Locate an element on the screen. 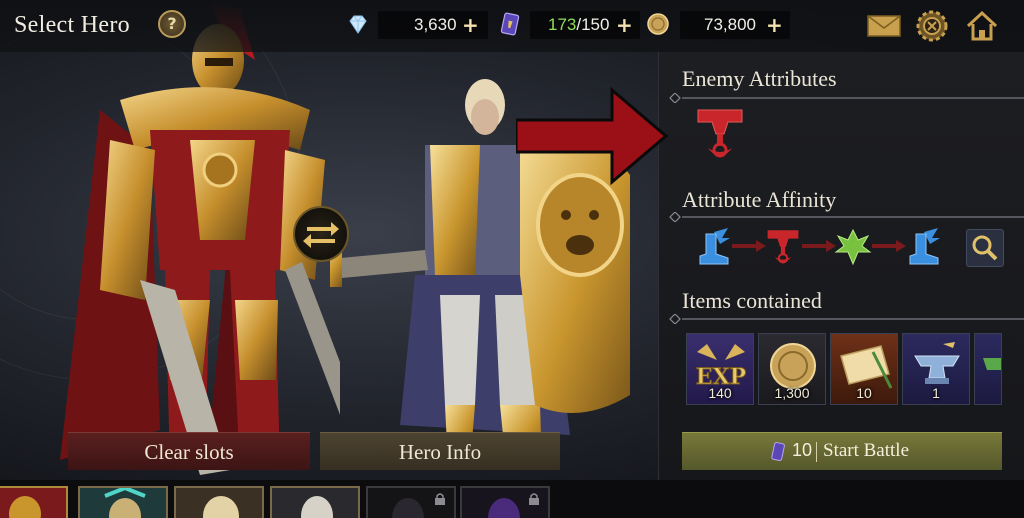 The image size is (1024, 518). home-icon is located at coordinates (982, 26).